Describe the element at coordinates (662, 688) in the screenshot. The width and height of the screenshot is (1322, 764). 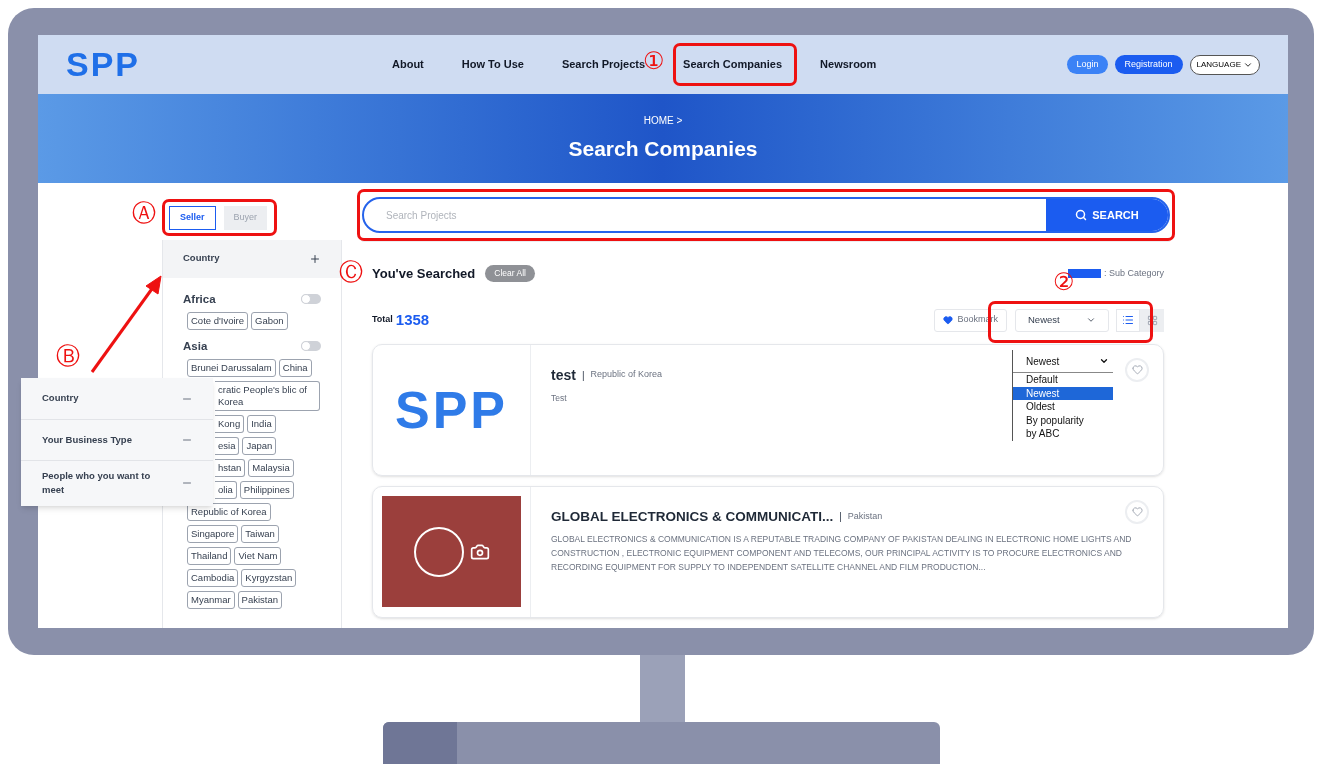
I see `monitor-neck` at that location.